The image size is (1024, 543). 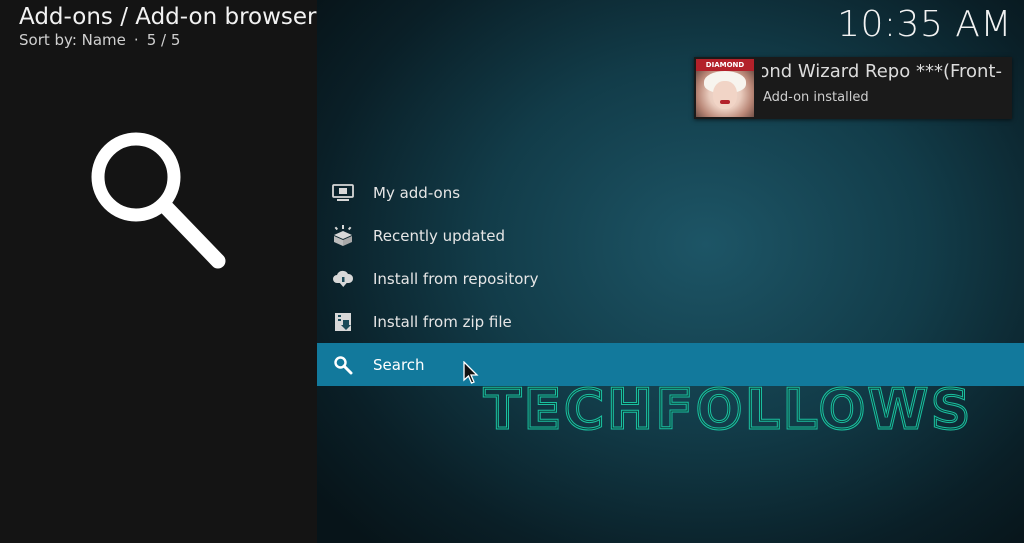 What do you see at coordinates (399, 364) in the screenshot?
I see `menu-item-label: Search` at bounding box center [399, 364].